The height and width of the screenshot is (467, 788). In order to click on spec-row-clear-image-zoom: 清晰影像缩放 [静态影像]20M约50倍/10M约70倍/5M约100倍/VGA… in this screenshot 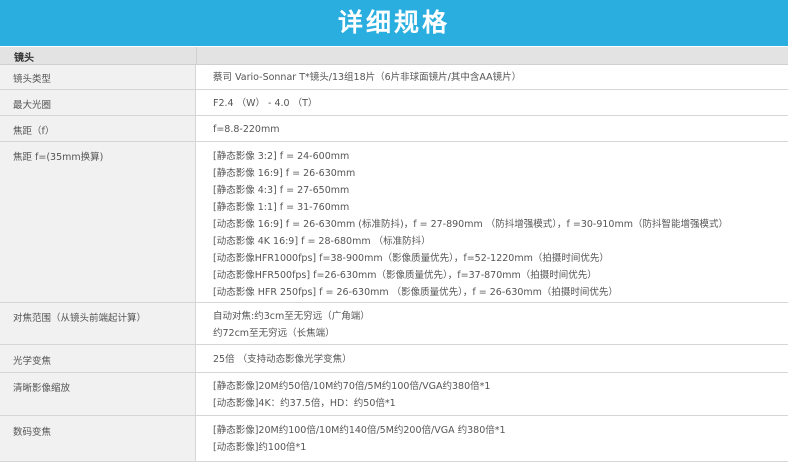, I will do `click(394, 394)`.